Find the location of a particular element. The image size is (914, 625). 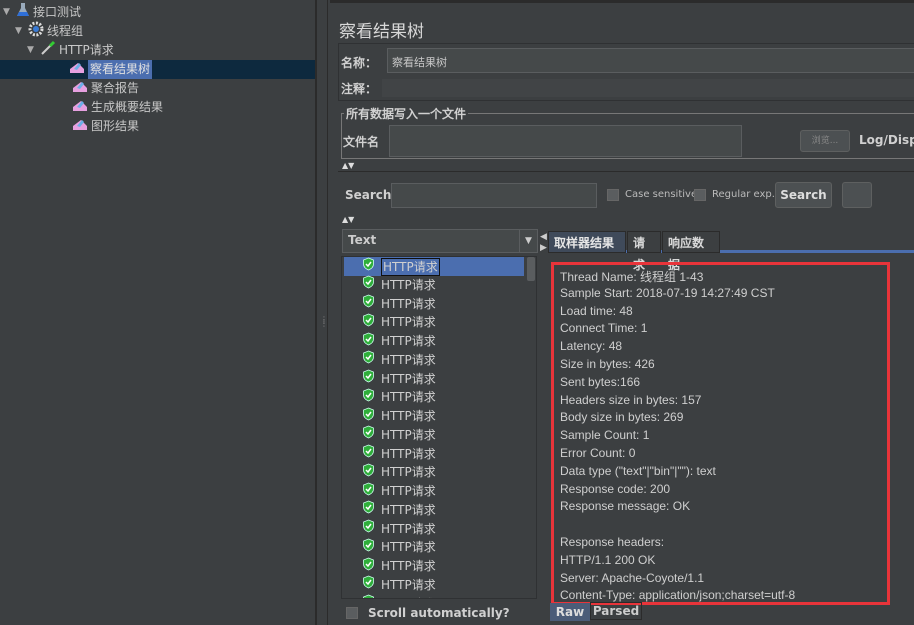

log-display-label: Log/Displa is located at coordinates (886, 140).